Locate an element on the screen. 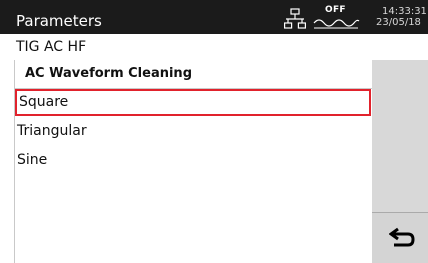 The image size is (428, 263). network-topology-icon is located at coordinates (295, 19).